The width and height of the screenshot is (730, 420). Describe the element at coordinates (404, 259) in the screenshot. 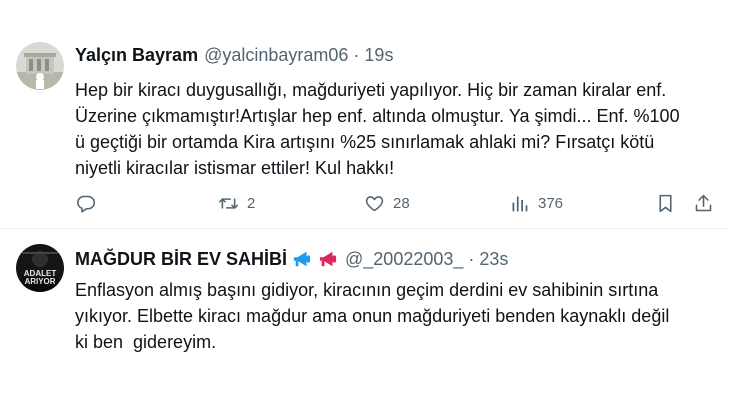

I see `author-handle: @_20022003_` at that location.